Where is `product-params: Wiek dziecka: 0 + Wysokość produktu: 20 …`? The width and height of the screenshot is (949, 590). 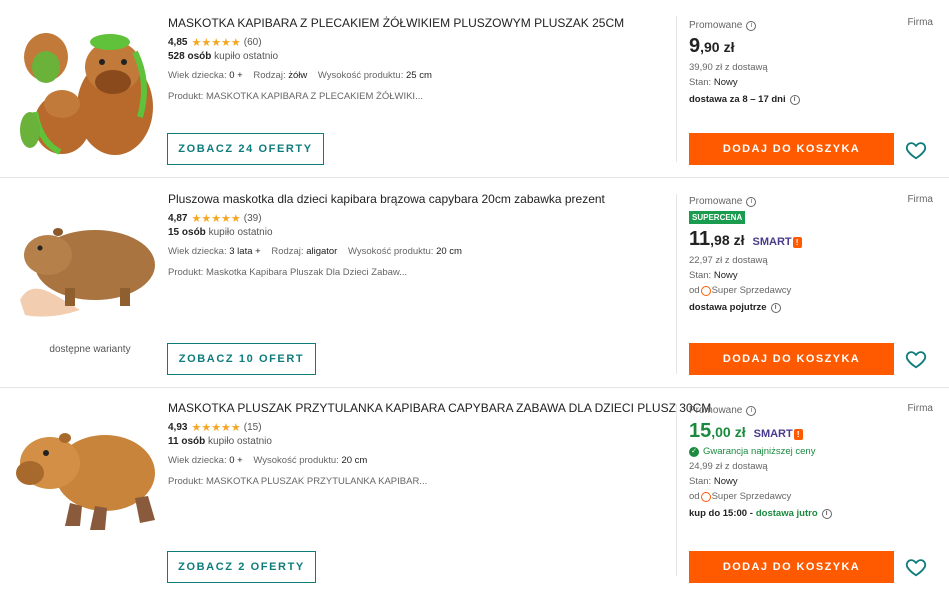
product-params: Wiek dziecka: 0 + Wysokość produktu: 20 … is located at coordinates (418, 460).